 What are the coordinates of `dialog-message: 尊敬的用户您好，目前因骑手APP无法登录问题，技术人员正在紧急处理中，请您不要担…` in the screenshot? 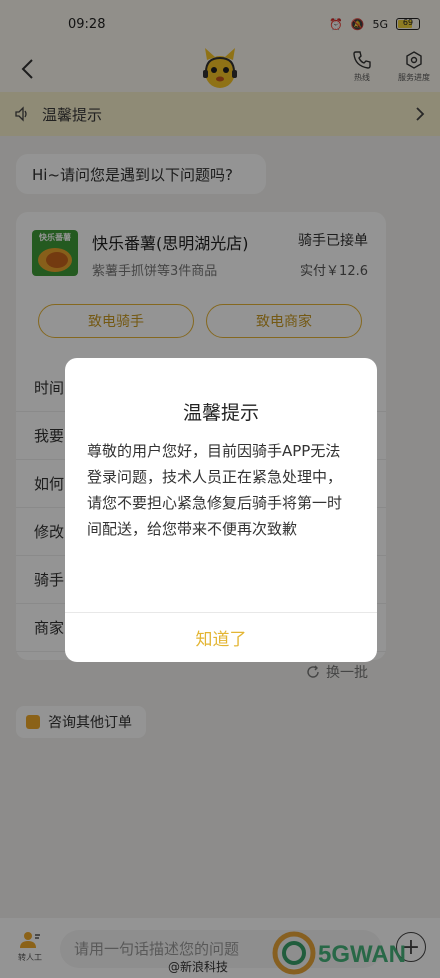 It's located at (215, 490).